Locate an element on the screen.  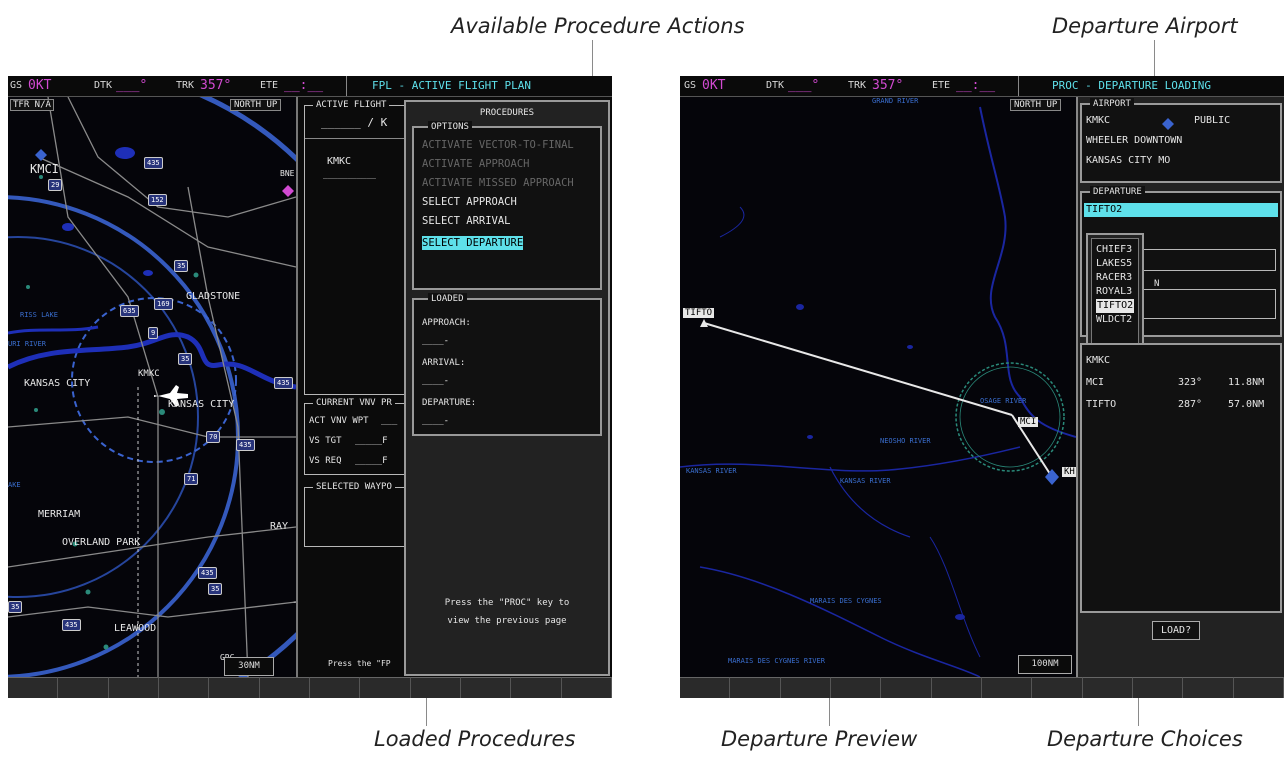
departure-choice: WLDCT2 is located at coordinates (1115, 320).